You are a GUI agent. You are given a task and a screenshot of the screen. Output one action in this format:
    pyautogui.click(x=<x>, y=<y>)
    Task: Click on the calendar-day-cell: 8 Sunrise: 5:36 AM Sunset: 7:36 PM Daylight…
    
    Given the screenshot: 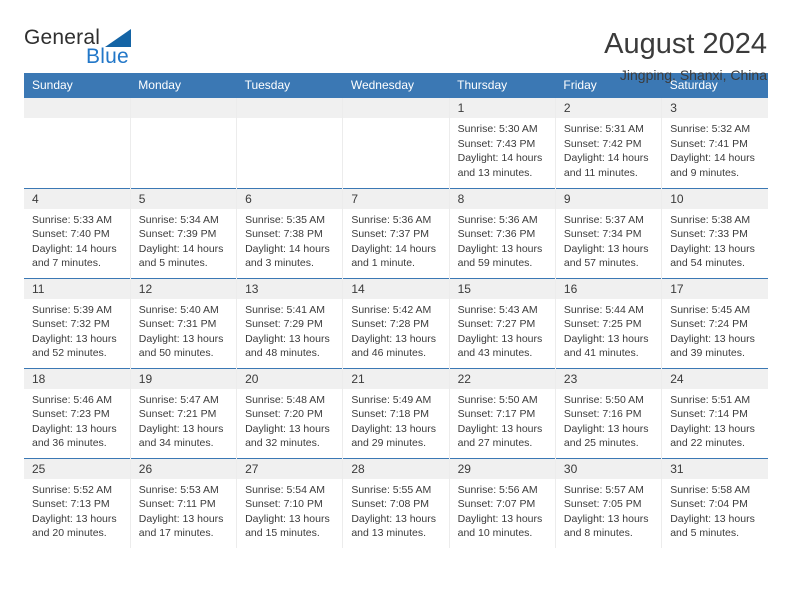 What is the action you would take?
    pyautogui.click(x=502, y=232)
    